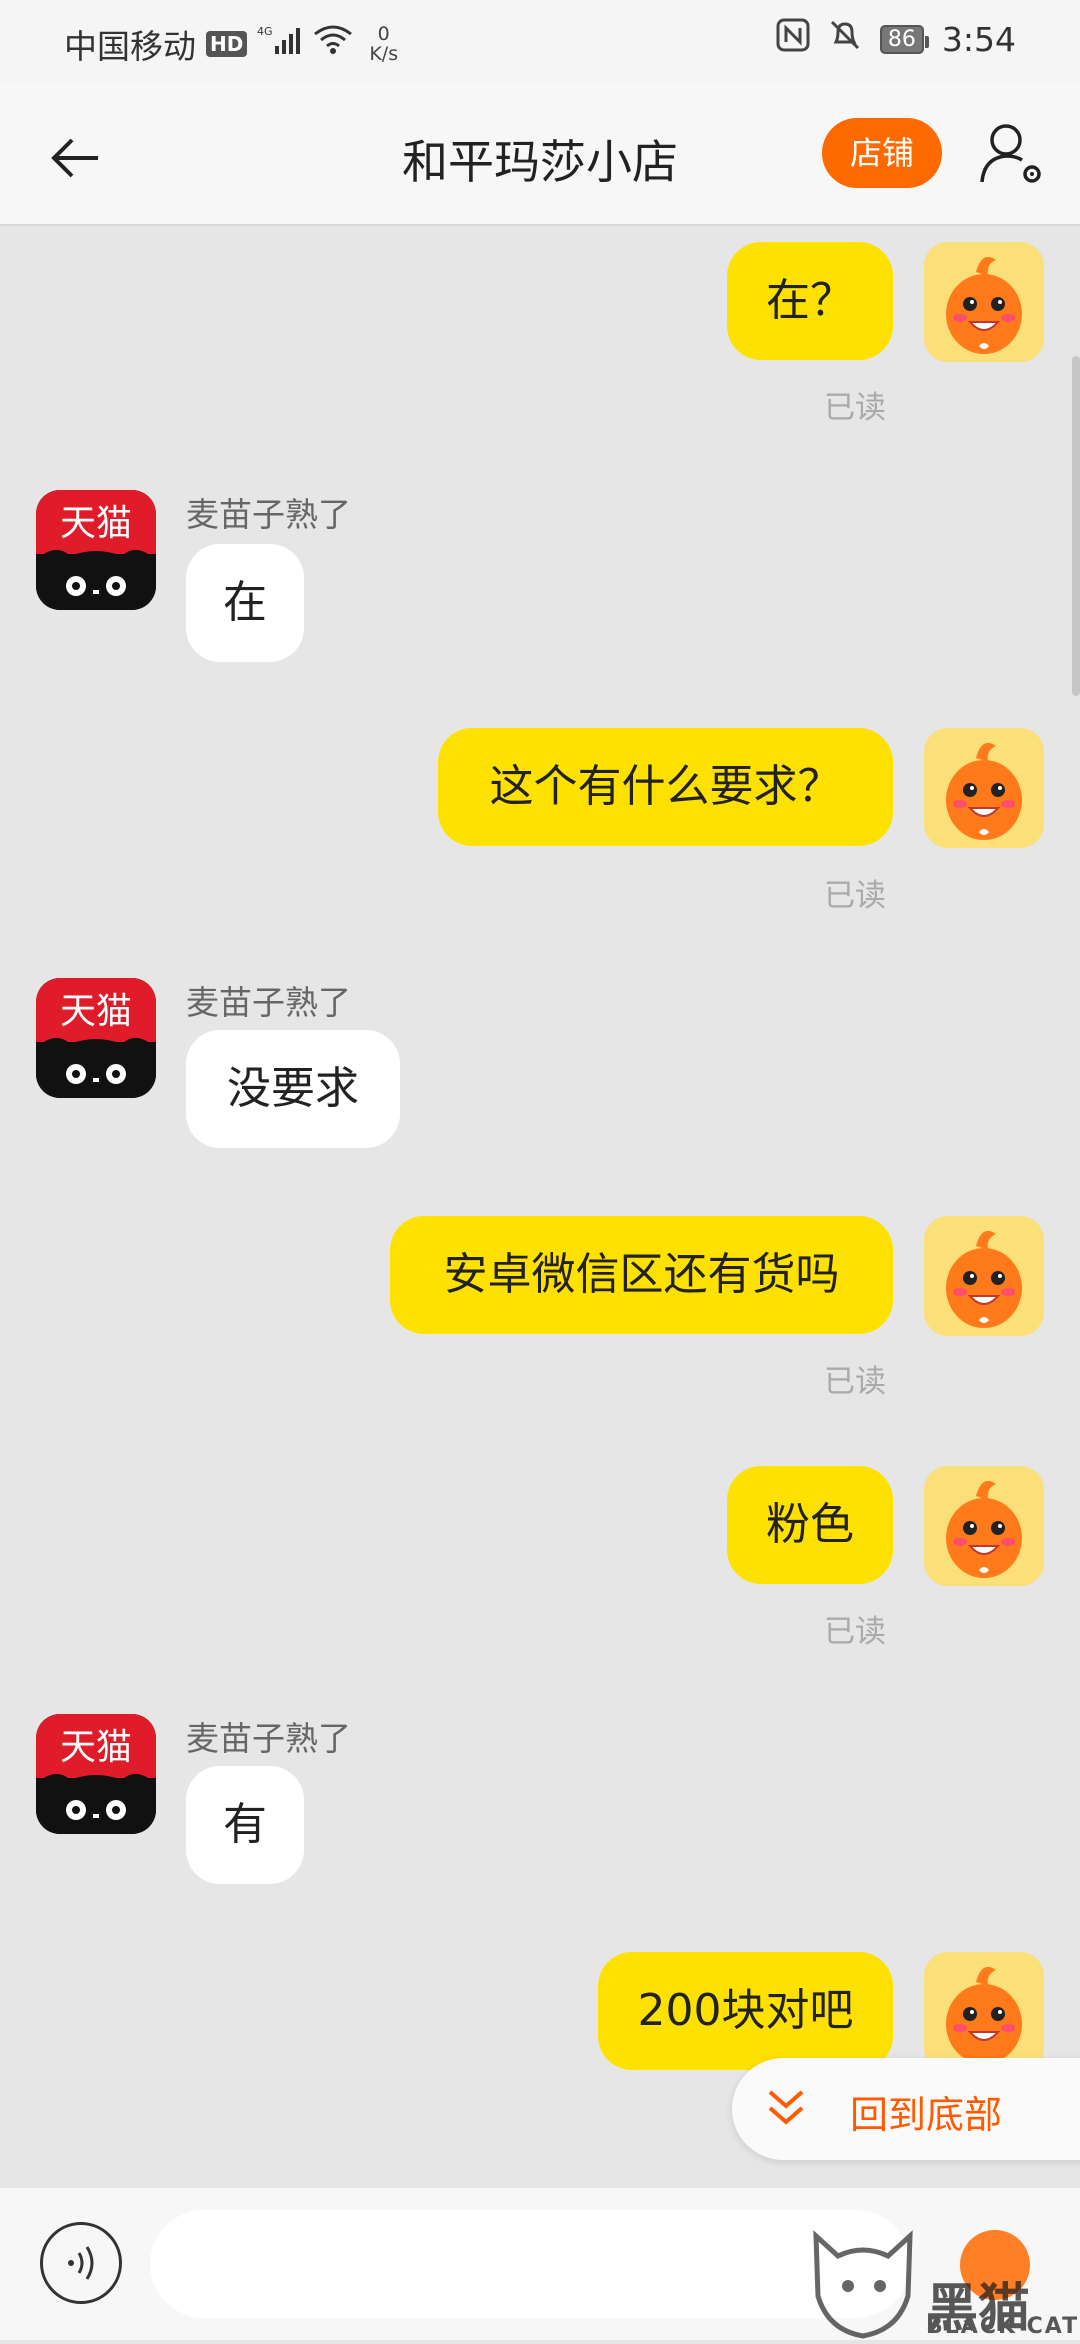  Describe the element at coordinates (333, 44) in the screenshot. I see `wifi-icon` at that location.